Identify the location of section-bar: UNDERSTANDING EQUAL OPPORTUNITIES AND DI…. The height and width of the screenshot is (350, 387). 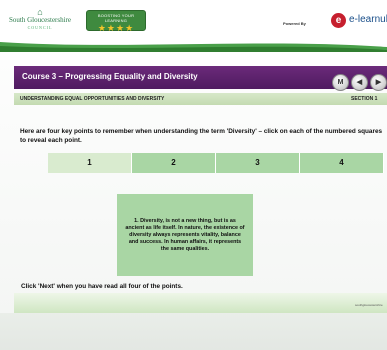
(200, 99).